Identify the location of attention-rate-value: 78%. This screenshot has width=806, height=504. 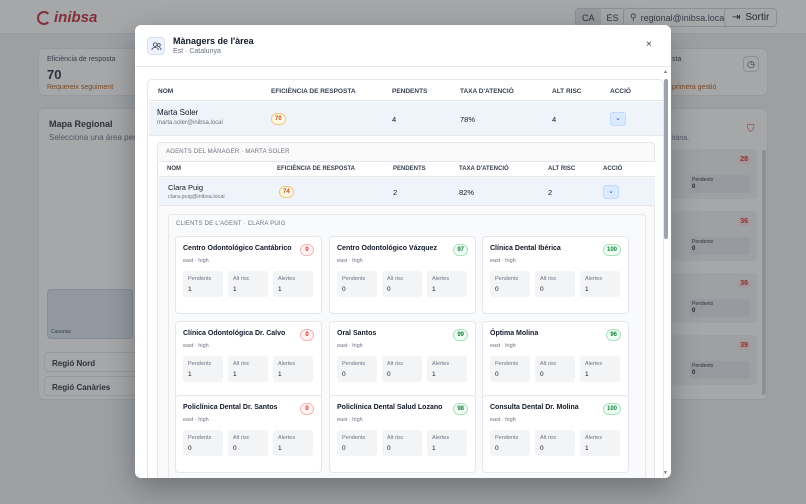
(468, 119).